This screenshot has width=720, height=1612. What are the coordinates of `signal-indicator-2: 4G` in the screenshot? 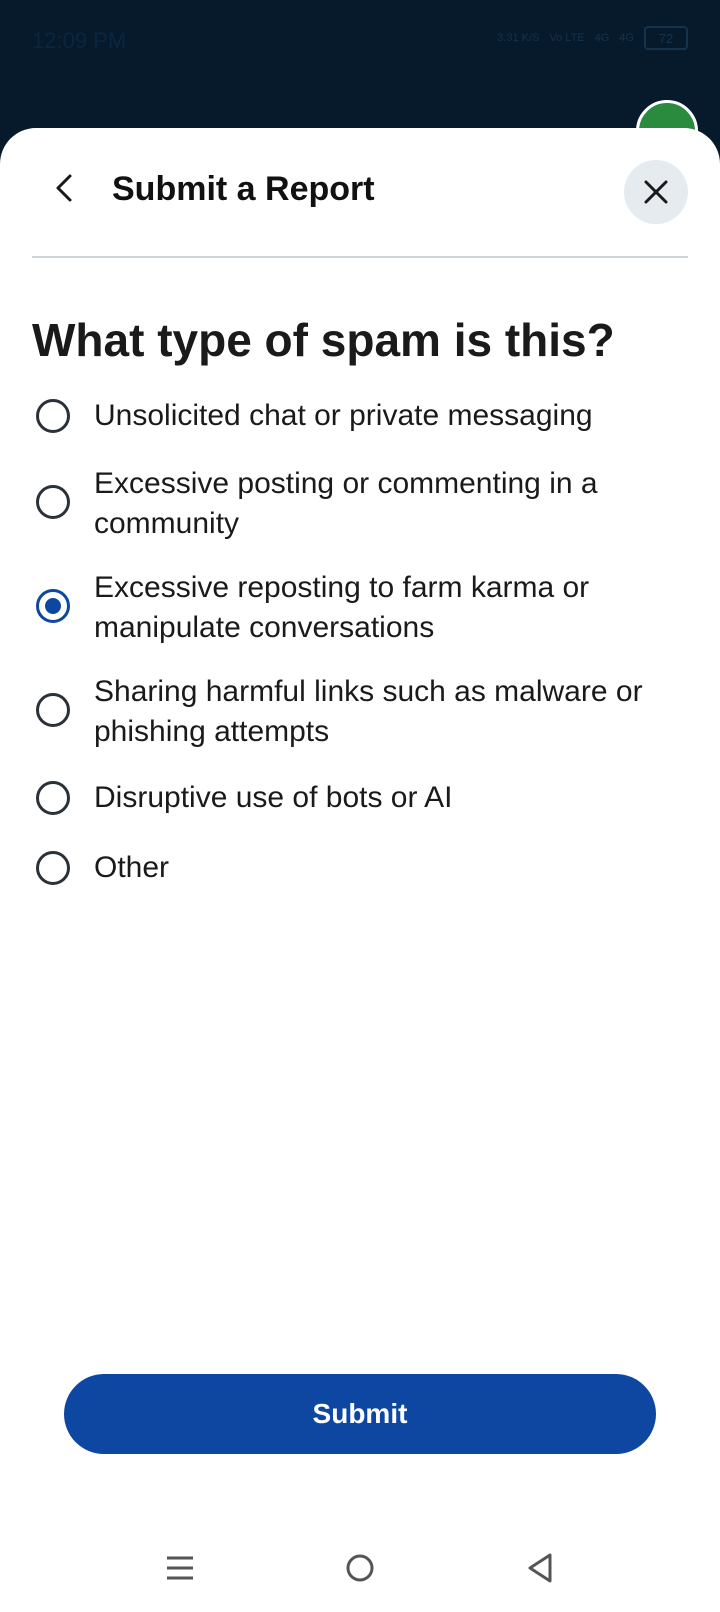 It's located at (626, 38).